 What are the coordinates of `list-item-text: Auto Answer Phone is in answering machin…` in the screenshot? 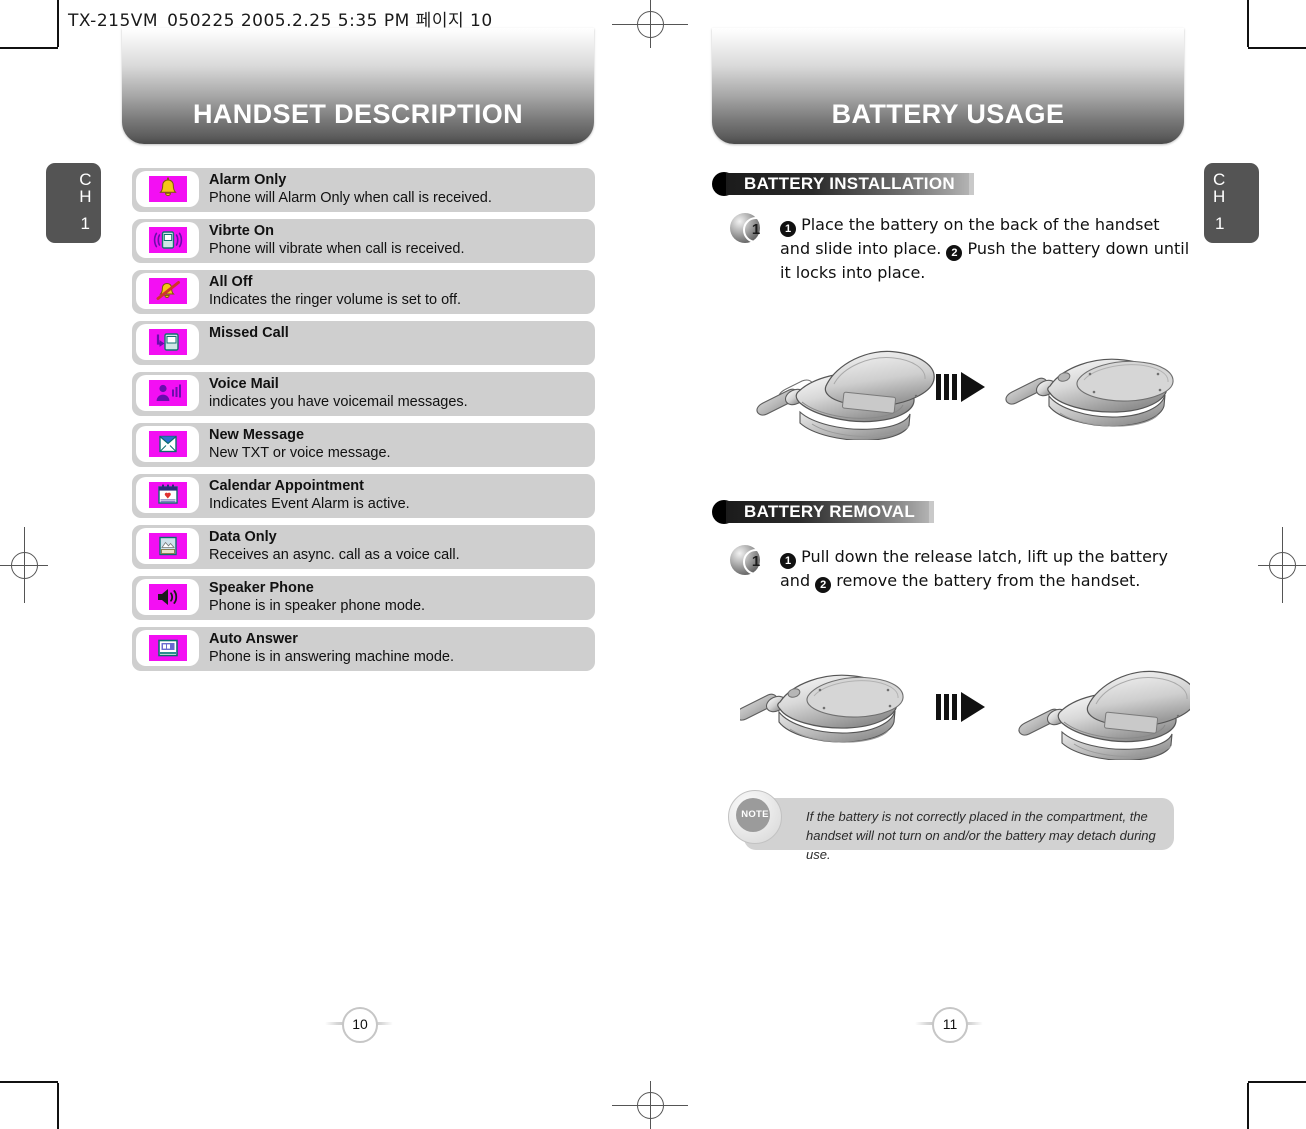 It's located at (399, 648).